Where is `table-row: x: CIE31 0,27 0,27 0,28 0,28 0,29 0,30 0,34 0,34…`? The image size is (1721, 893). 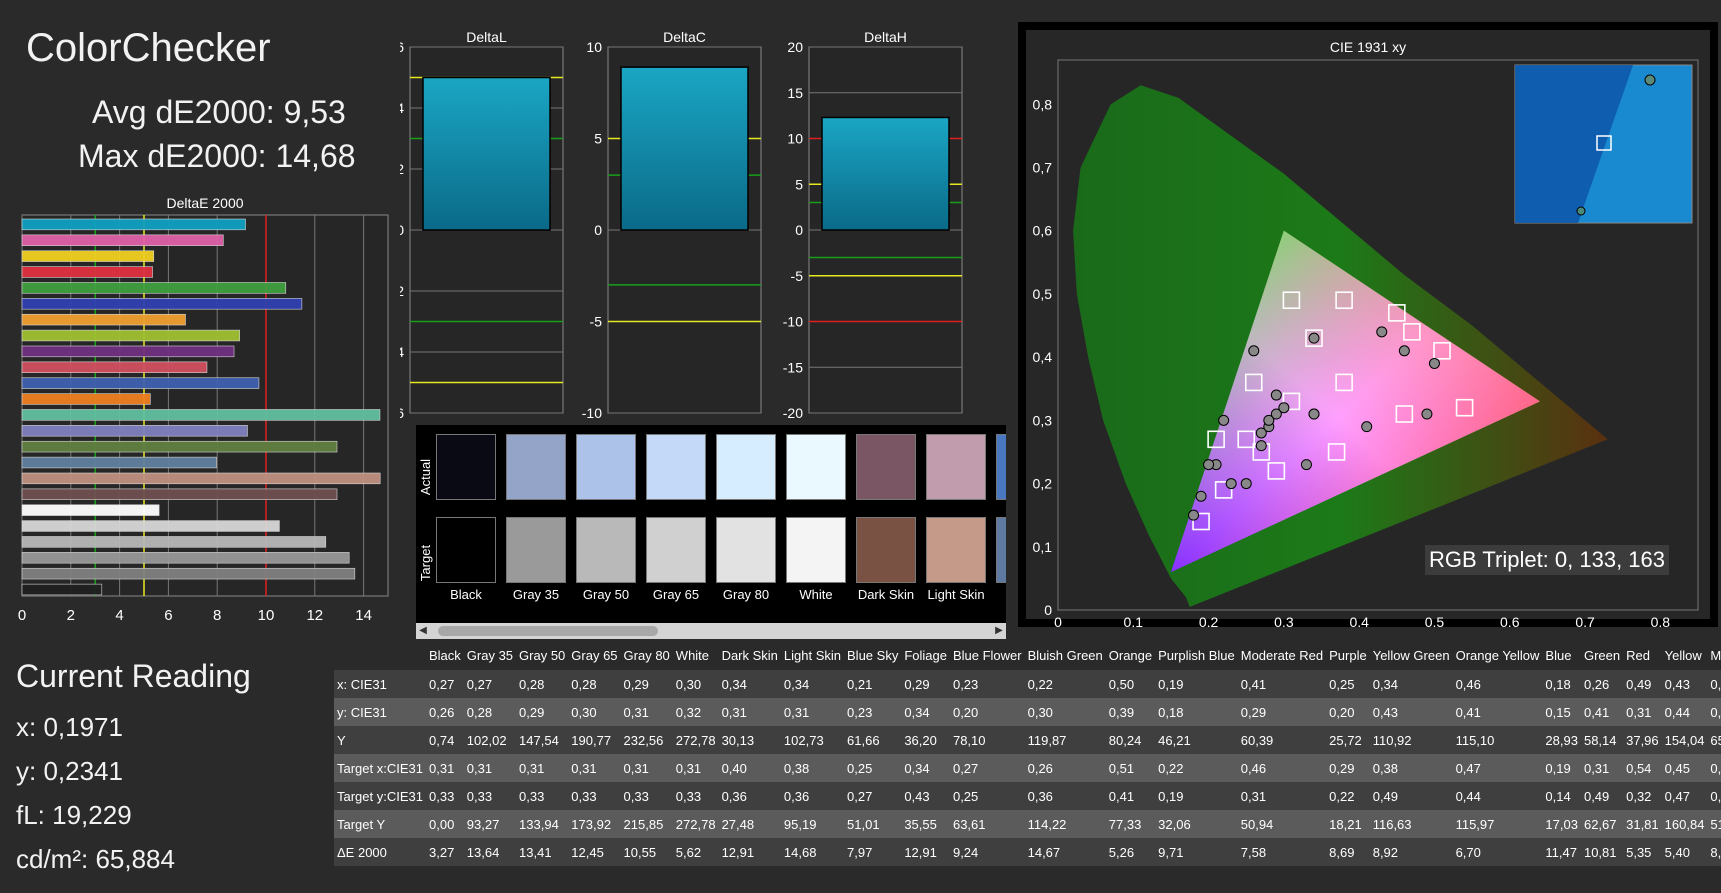
table-row: x: CIE31 0,27 0,27 0,28 0,28 0,29 0,30 0,34 0,34… is located at coordinates (1027, 684).